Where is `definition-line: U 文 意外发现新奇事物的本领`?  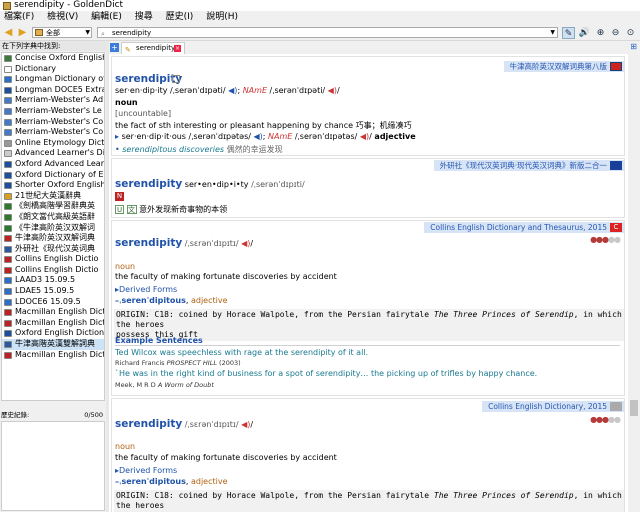 definition-line: U 文 意外发现新奇事物的本领 is located at coordinates (171, 209).